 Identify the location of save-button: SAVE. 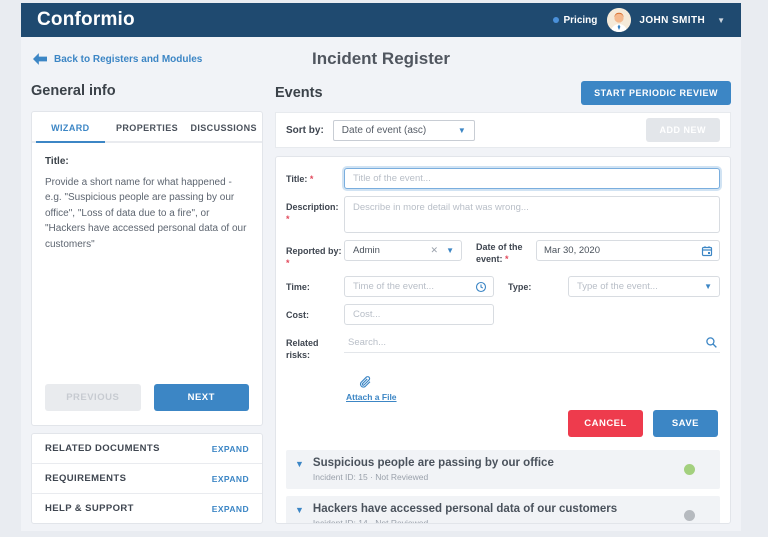
(685, 423).